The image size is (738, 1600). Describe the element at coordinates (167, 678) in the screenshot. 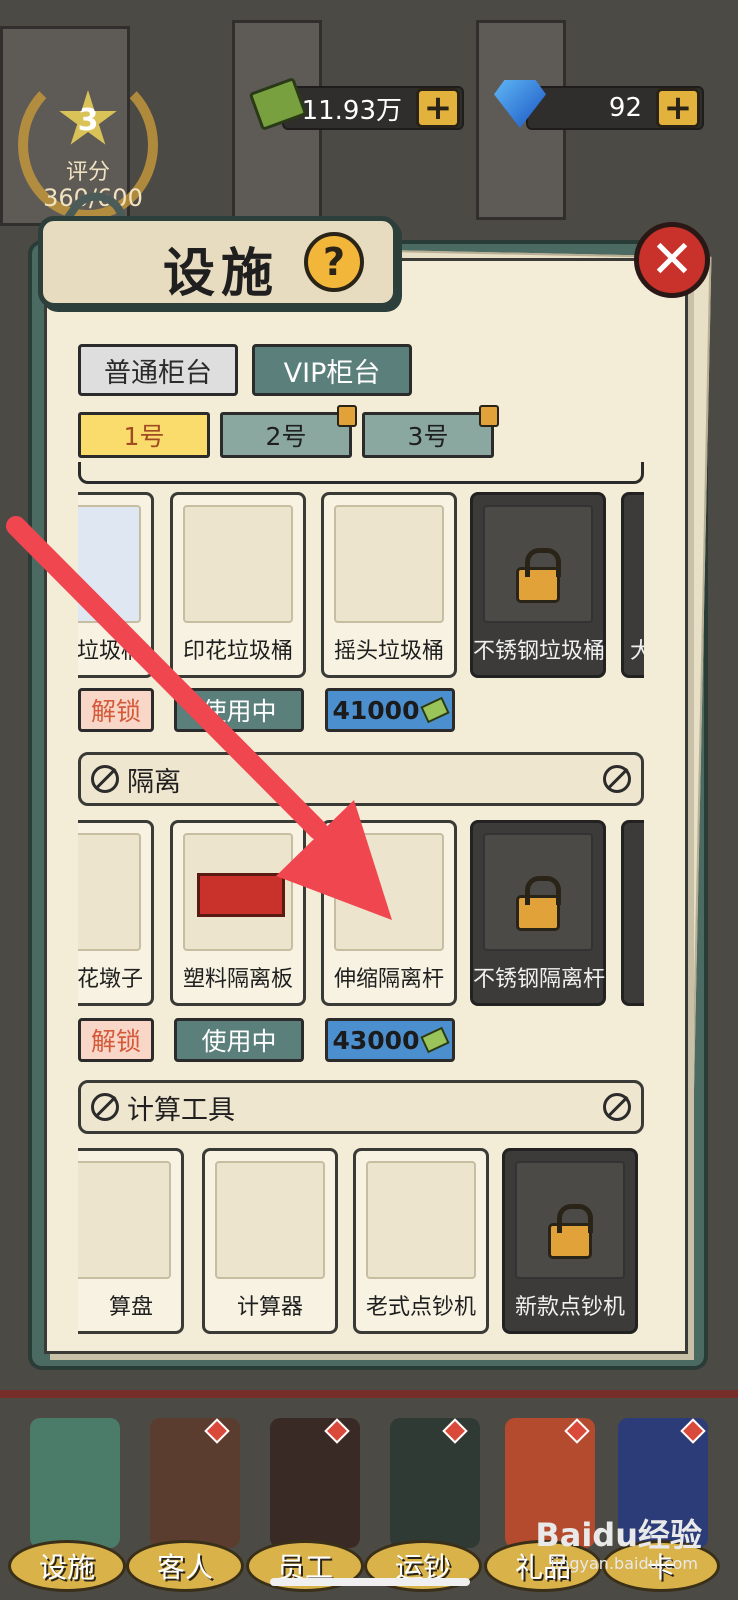

I see `arrow-shaft` at that location.